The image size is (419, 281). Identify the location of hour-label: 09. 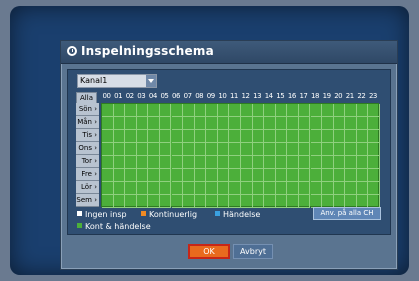
(210, 96).